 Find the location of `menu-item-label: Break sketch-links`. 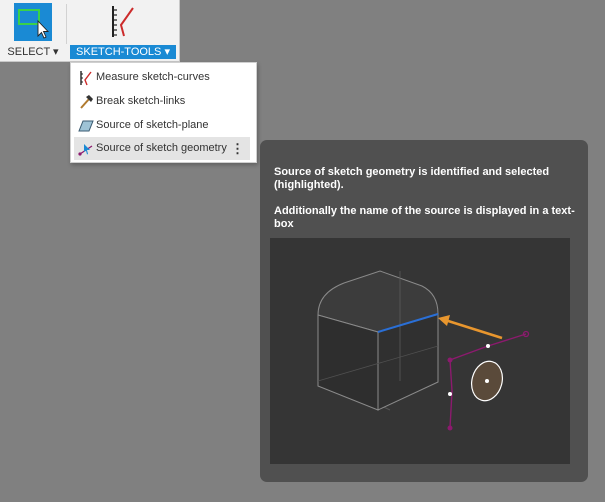

menu-item-label: Break sketch-links is located at coordinates (141, 101).